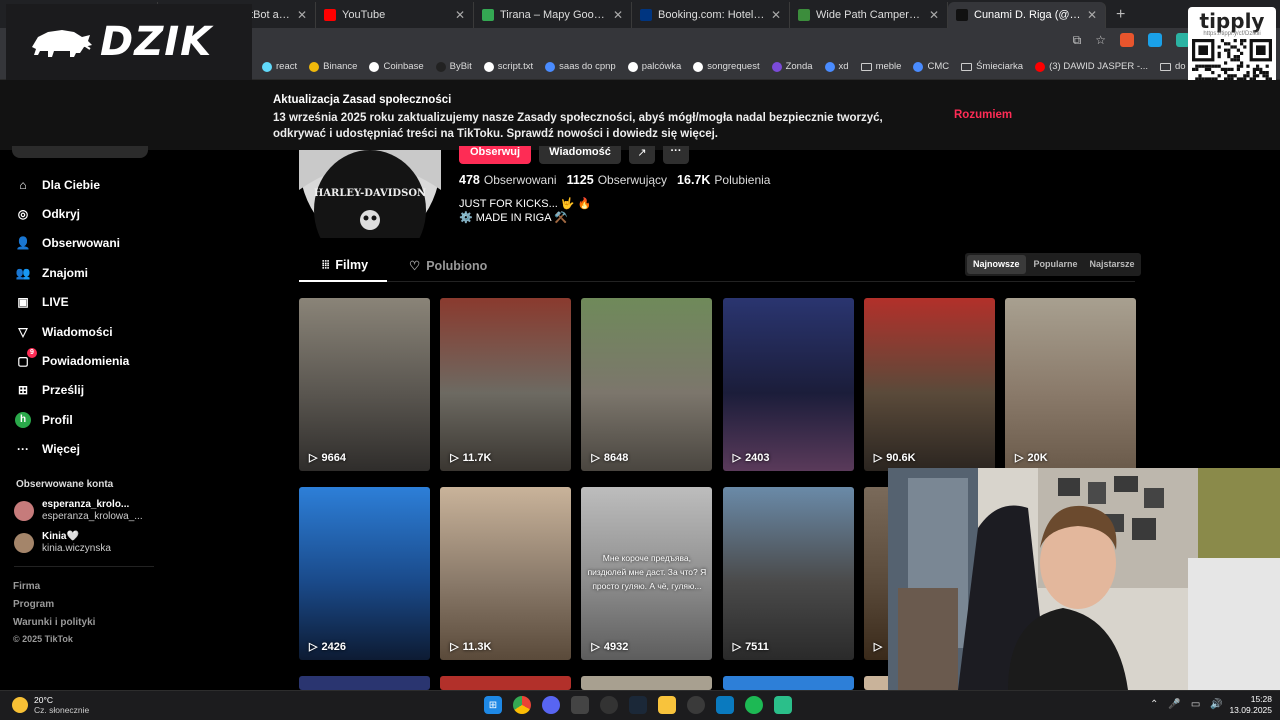 This screenshot has width=1280, height=720. I want to click on bookmark-item: Zonda, so click(792, 66).